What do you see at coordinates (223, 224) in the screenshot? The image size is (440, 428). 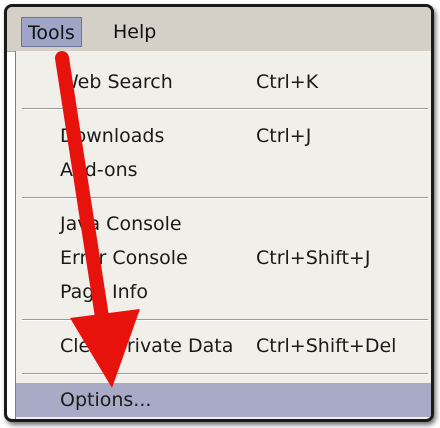 I see `menu-item-java-console: Java Console` at bounding box center [223, 224].